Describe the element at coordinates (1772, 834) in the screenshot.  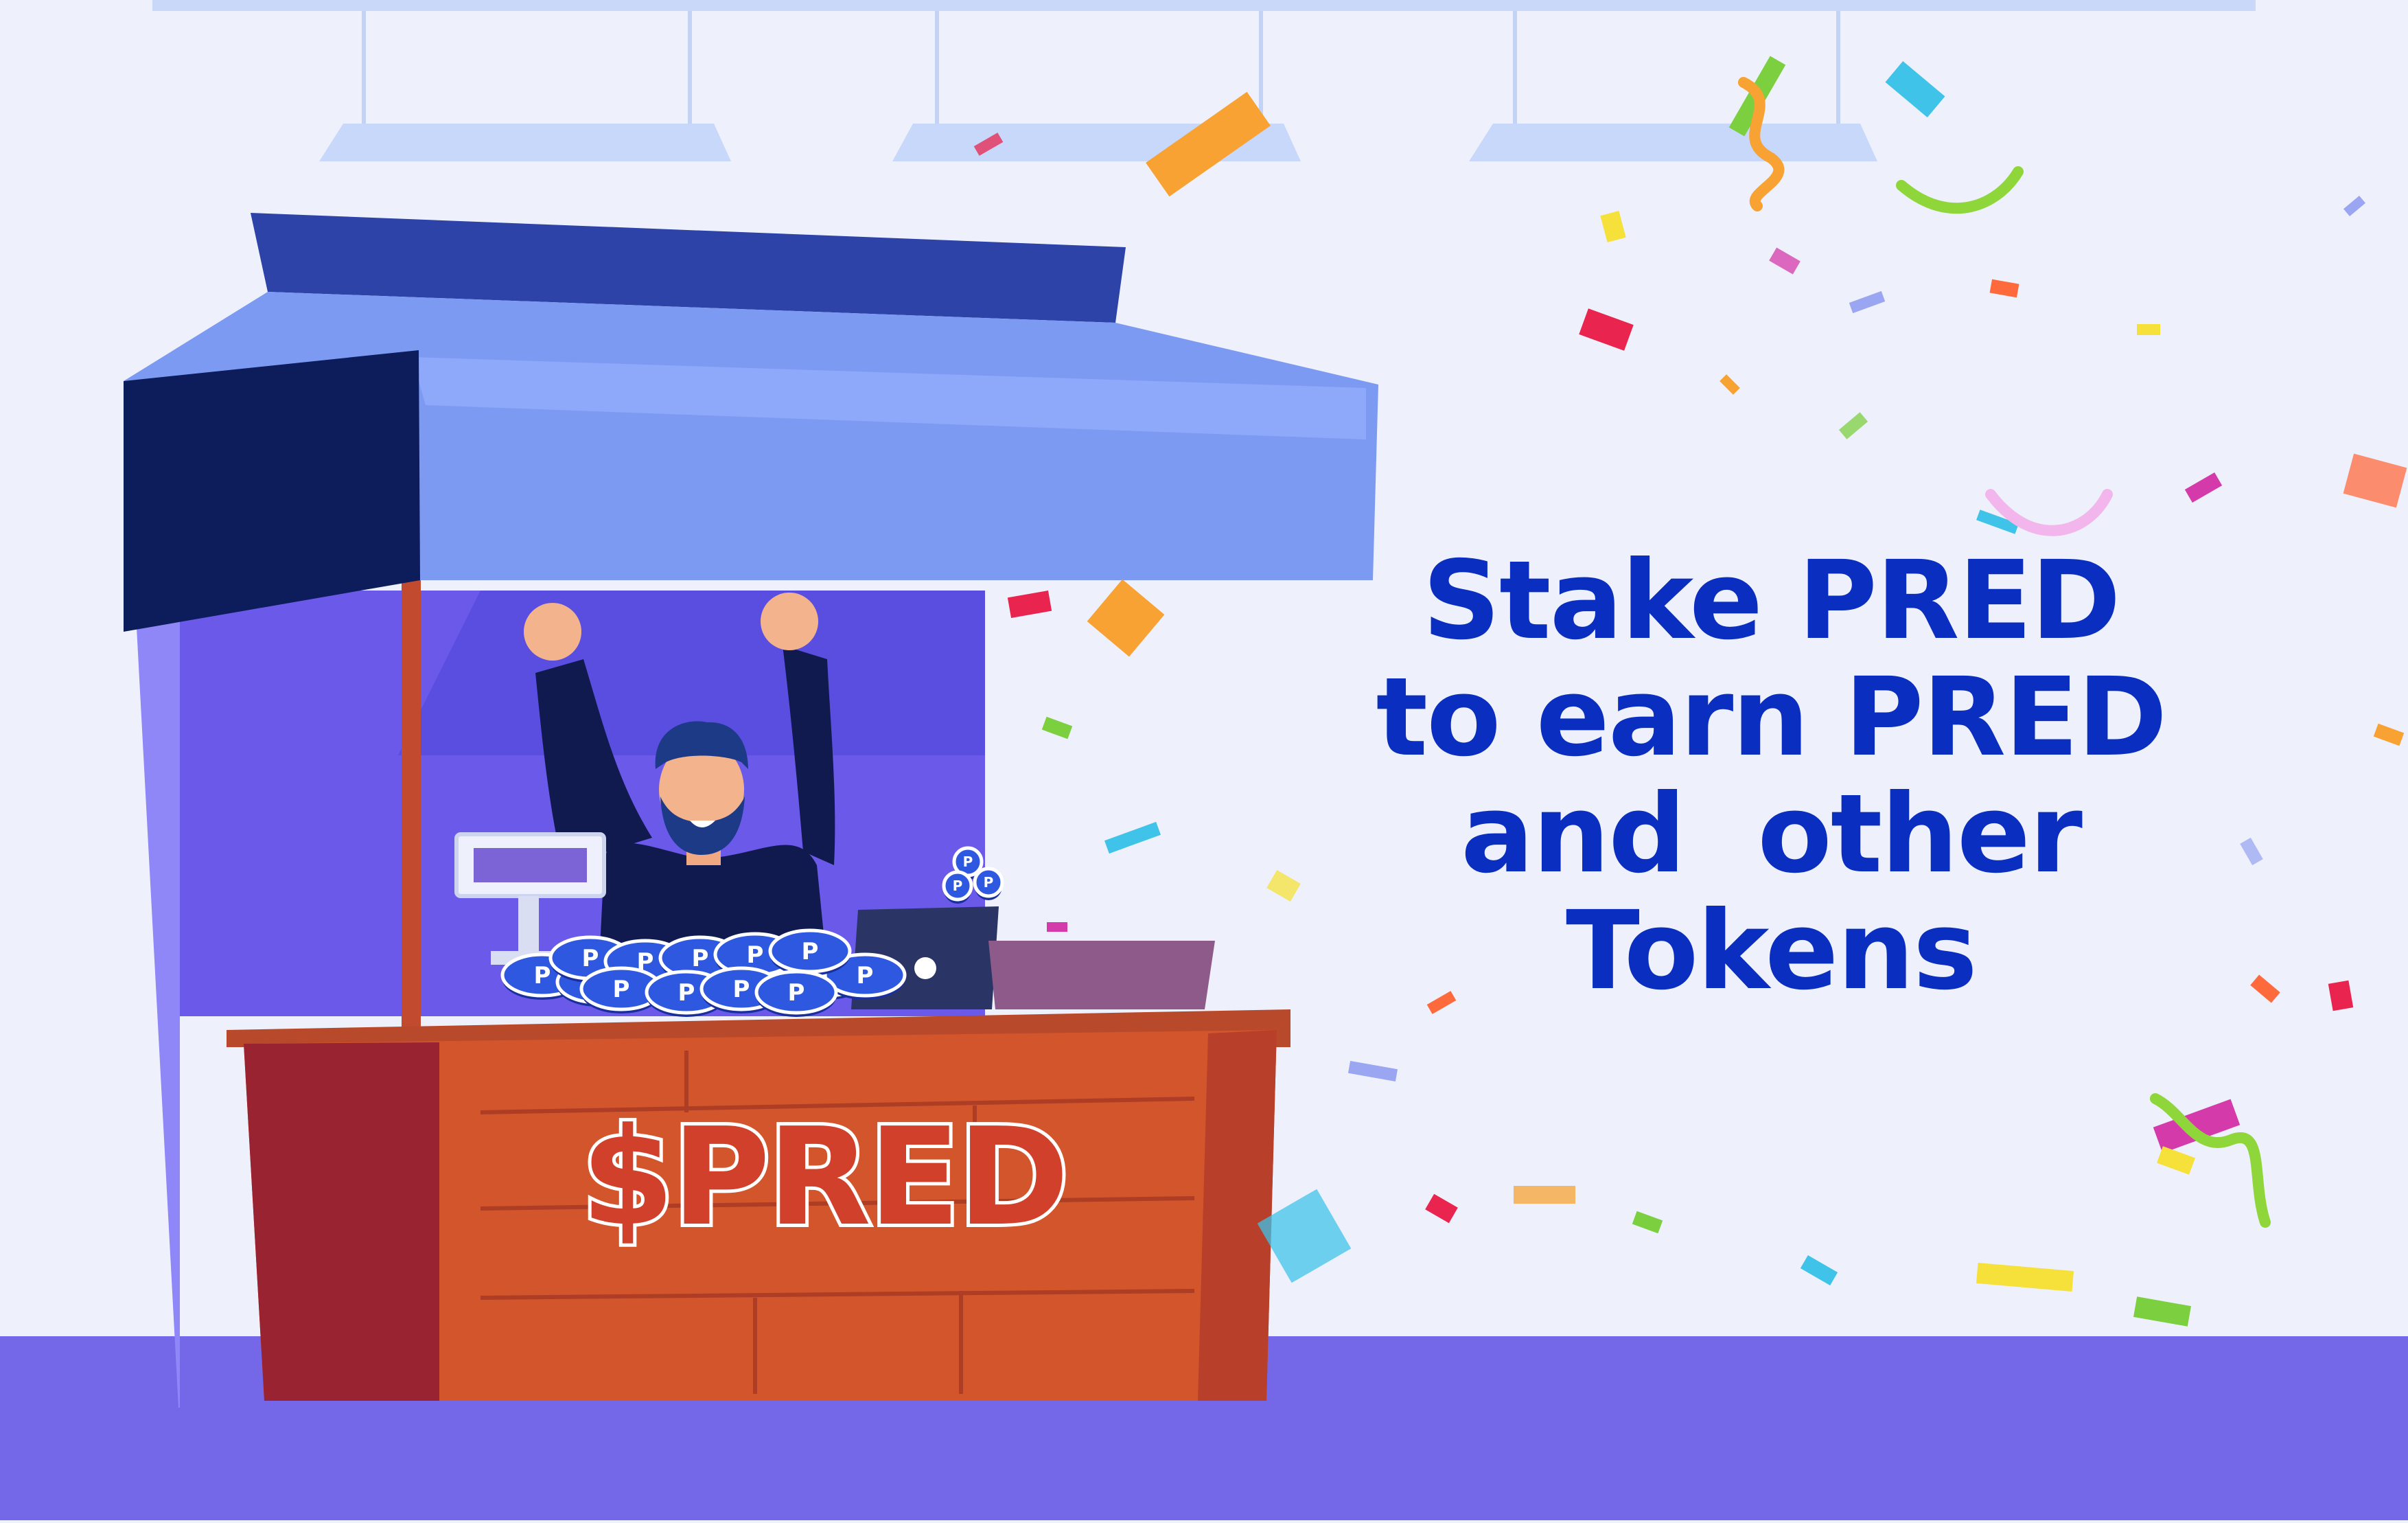
I see `headline-line-3: and other` at that location.